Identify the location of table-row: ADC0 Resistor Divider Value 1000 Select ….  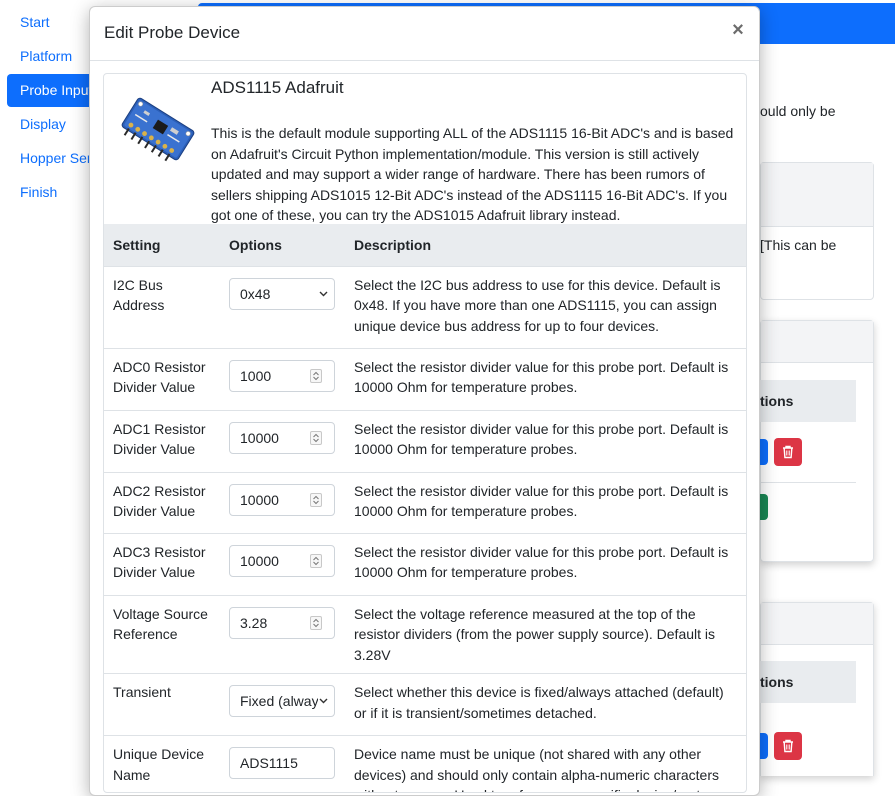
(425, 379).